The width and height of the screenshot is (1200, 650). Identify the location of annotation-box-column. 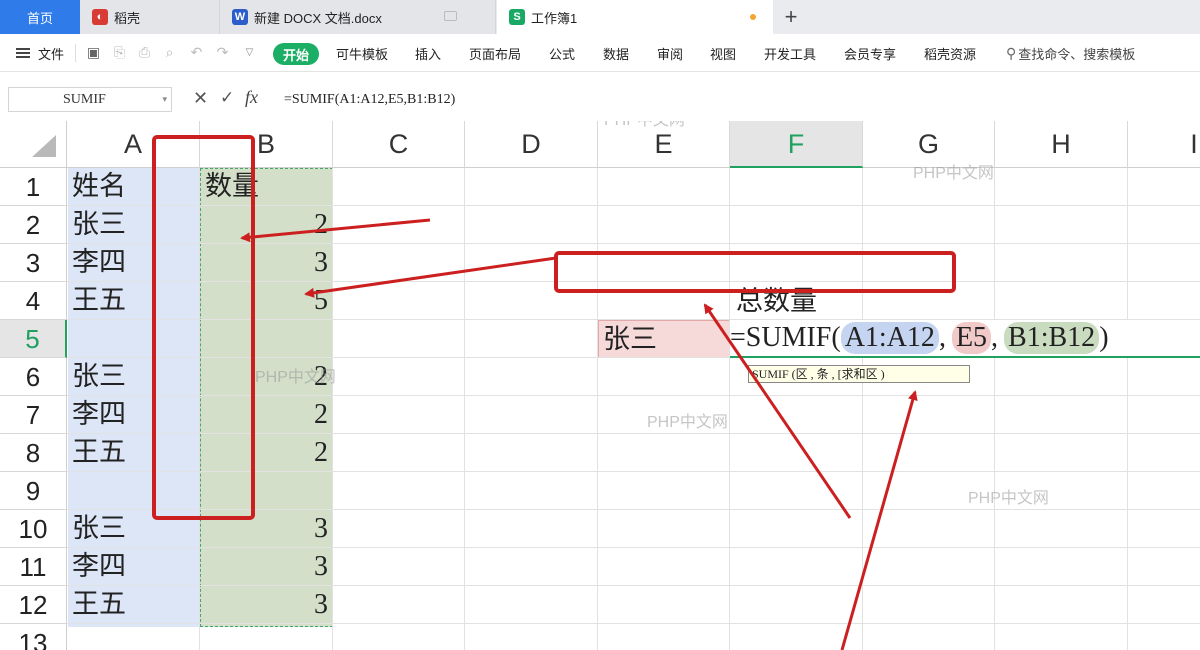
(203, 327).